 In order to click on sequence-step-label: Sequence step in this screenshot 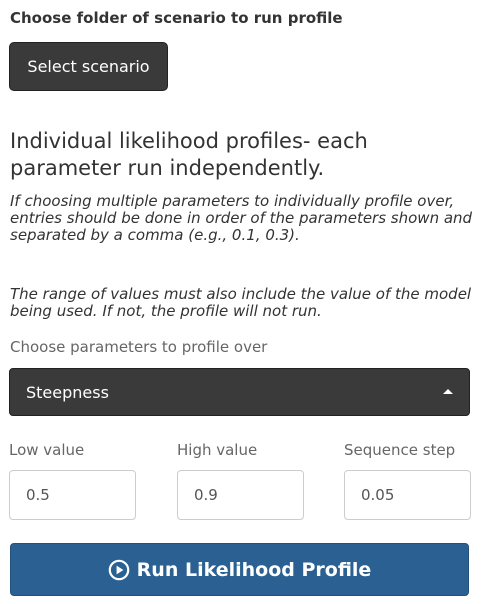, I will do `click(400, 450)`.